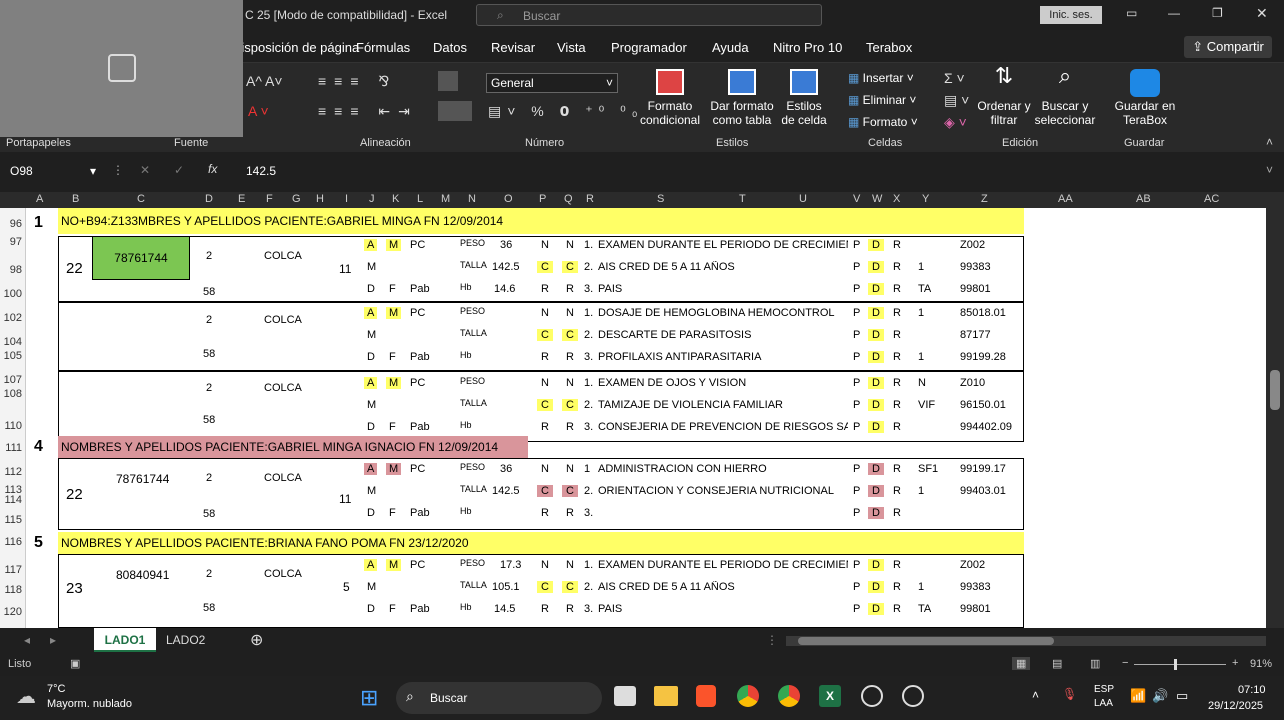 This screenshot has width=1284, height=720. What do you see at coordinates (371, 405) in the screenshot?
I see `label-amd: M` at bounding box center [371, 405].